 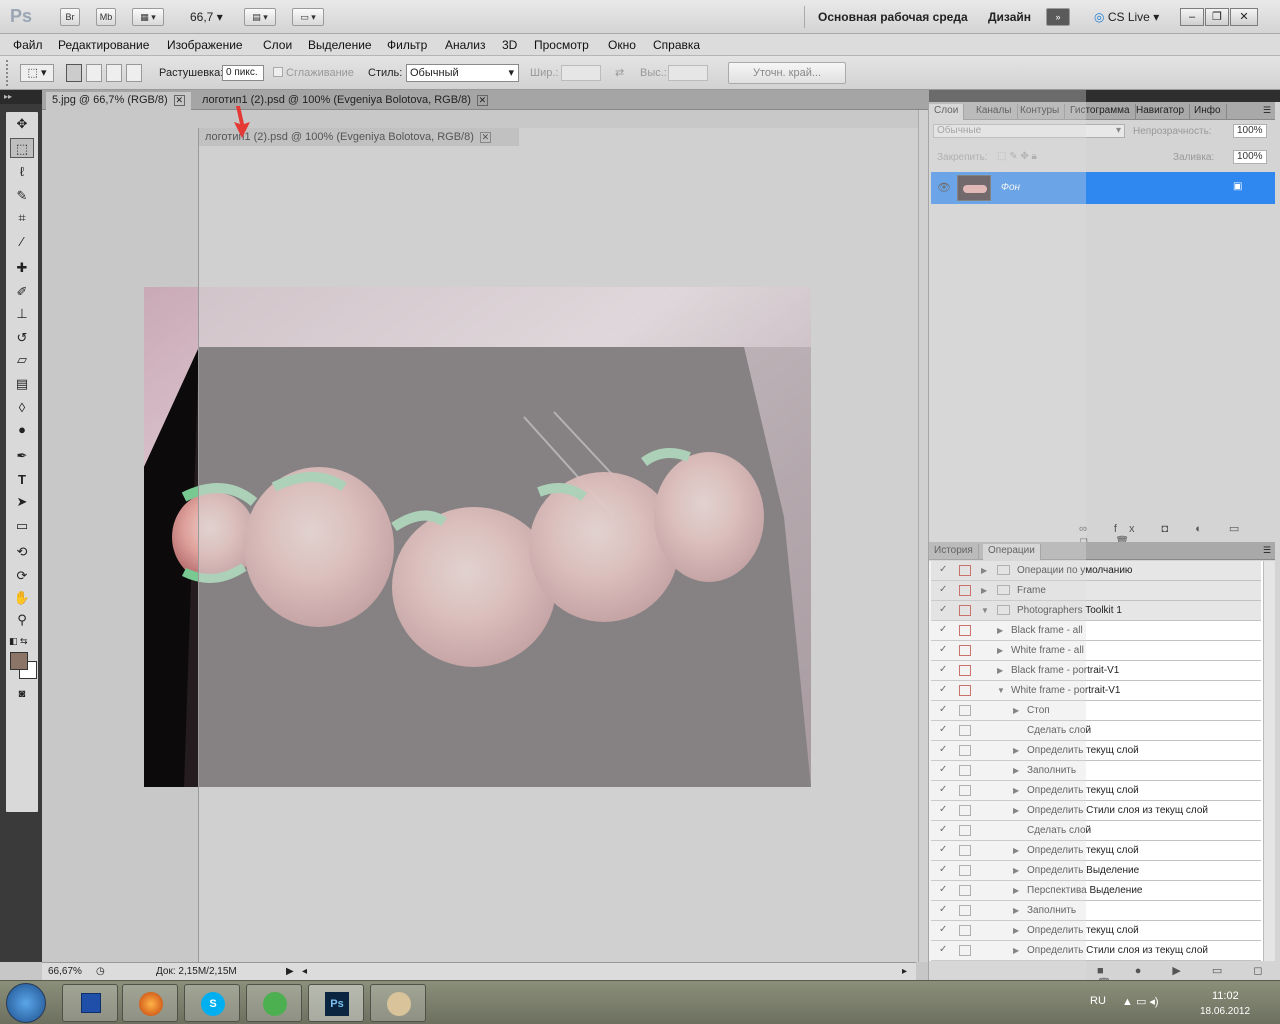 What do you see at coordinates (22, 552) in the screenshot?
I see `3d-rotate-tool-icon: ⟲` at bounding box center [22, 552].